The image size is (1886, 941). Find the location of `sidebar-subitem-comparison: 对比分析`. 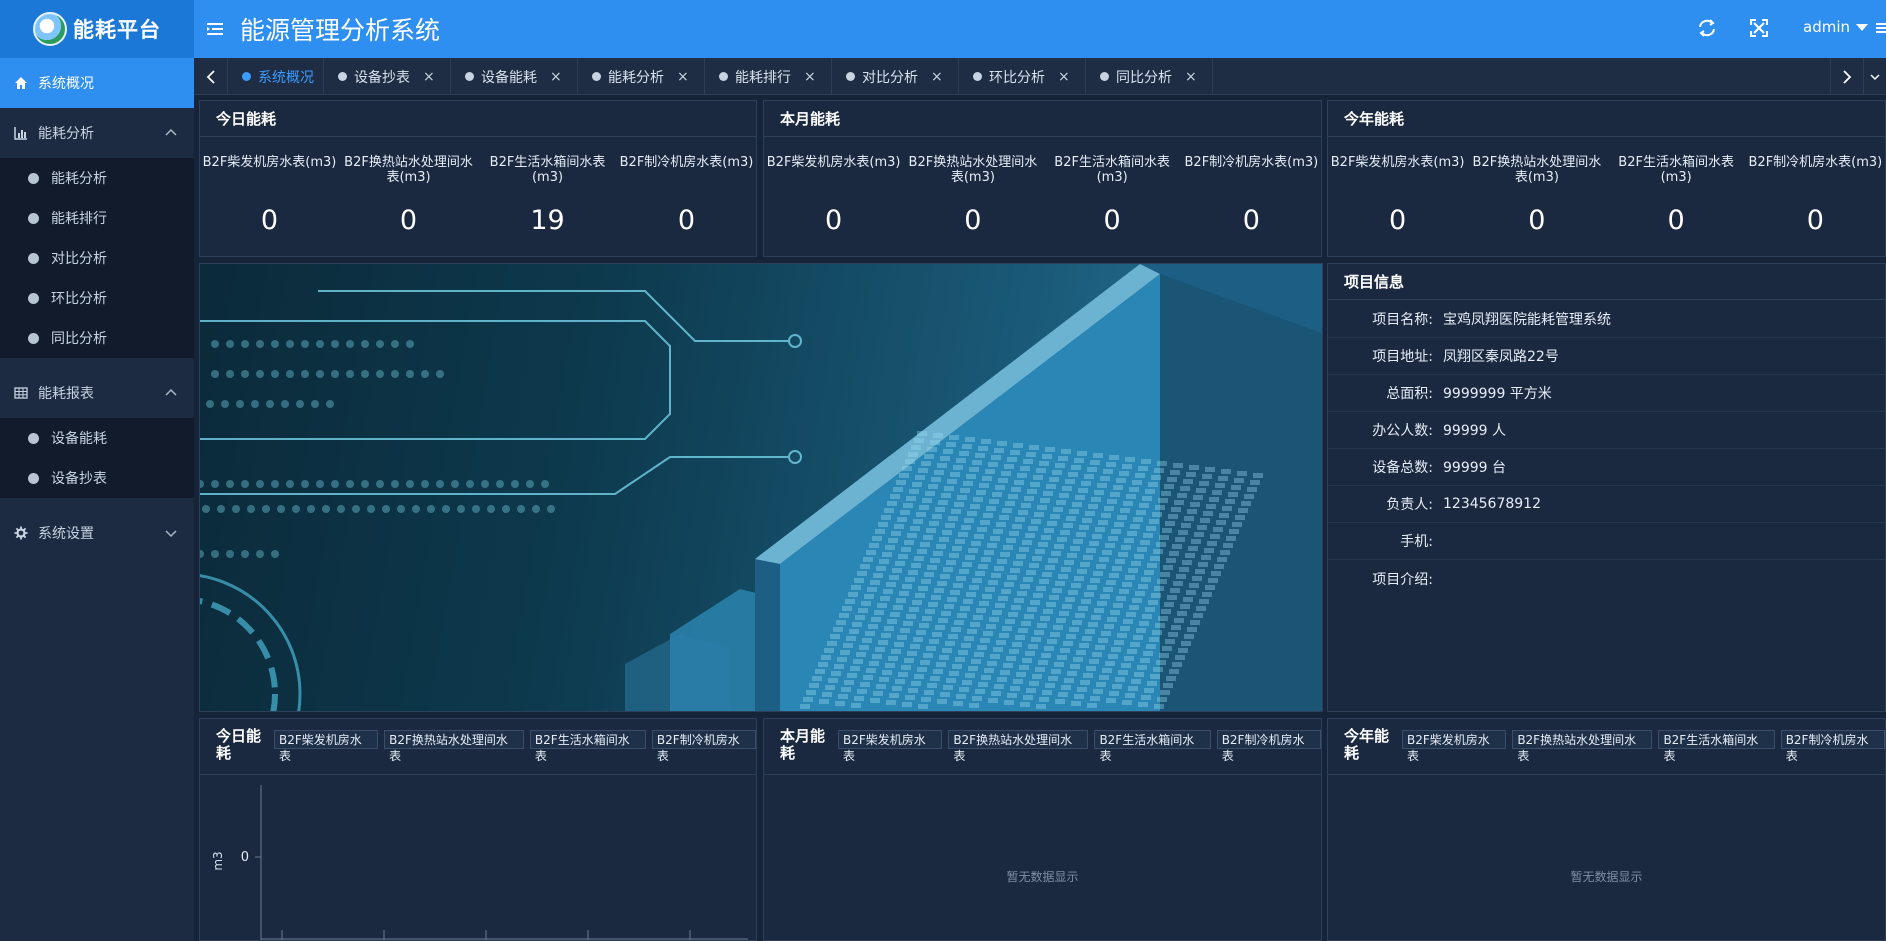

sidebar-subitem-comparison: 对比分析 is located at coordinates (97, 258).